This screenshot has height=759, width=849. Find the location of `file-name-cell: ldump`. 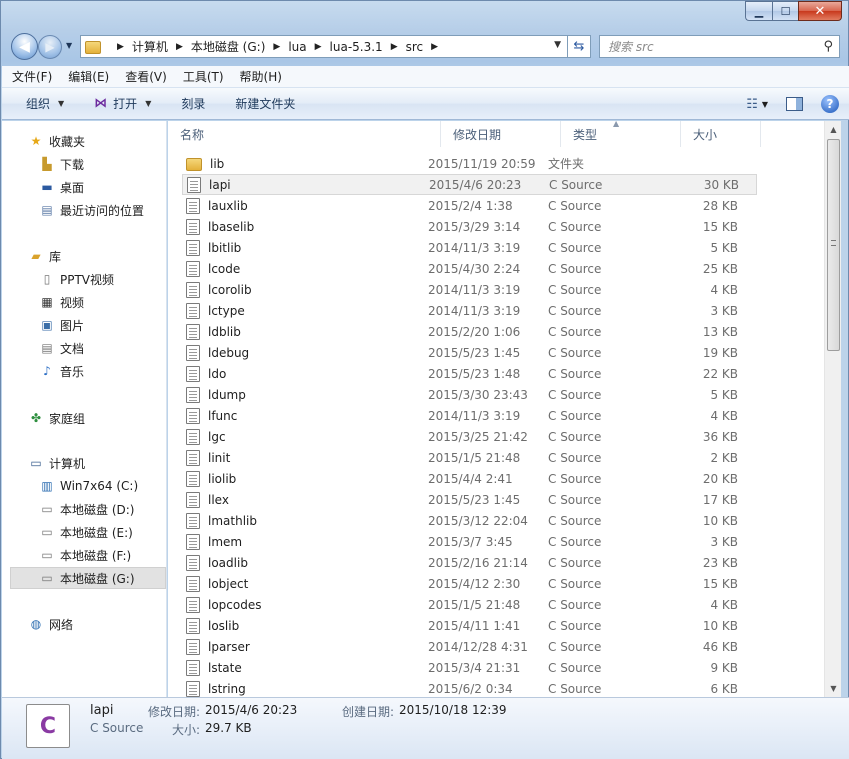

file-name-cell: ldump is located at coordinates (298, 394).